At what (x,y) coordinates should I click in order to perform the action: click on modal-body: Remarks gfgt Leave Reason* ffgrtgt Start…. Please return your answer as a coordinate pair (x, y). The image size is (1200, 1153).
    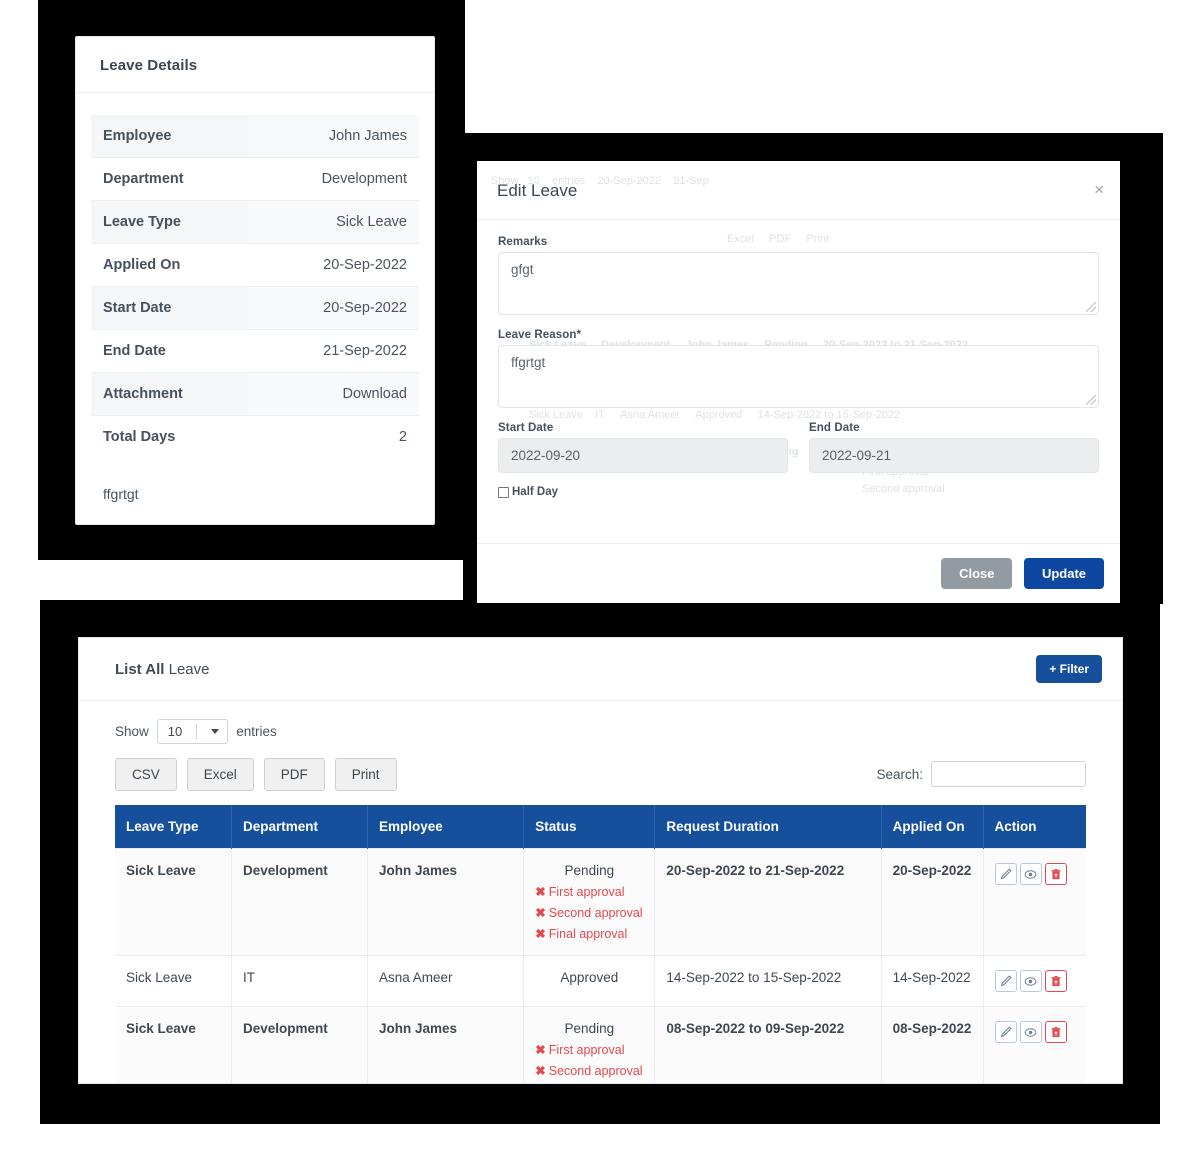
    Looking at the image, I should click on (798, 359).